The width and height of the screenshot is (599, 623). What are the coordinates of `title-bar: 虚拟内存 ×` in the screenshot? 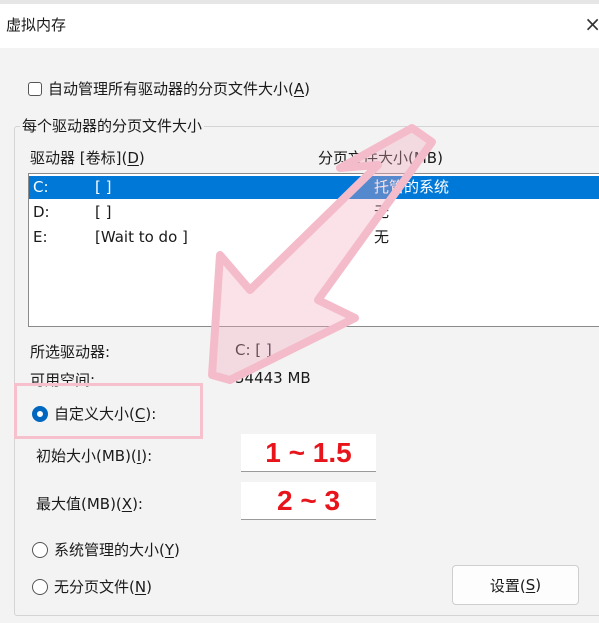 It's located at (299, 26).